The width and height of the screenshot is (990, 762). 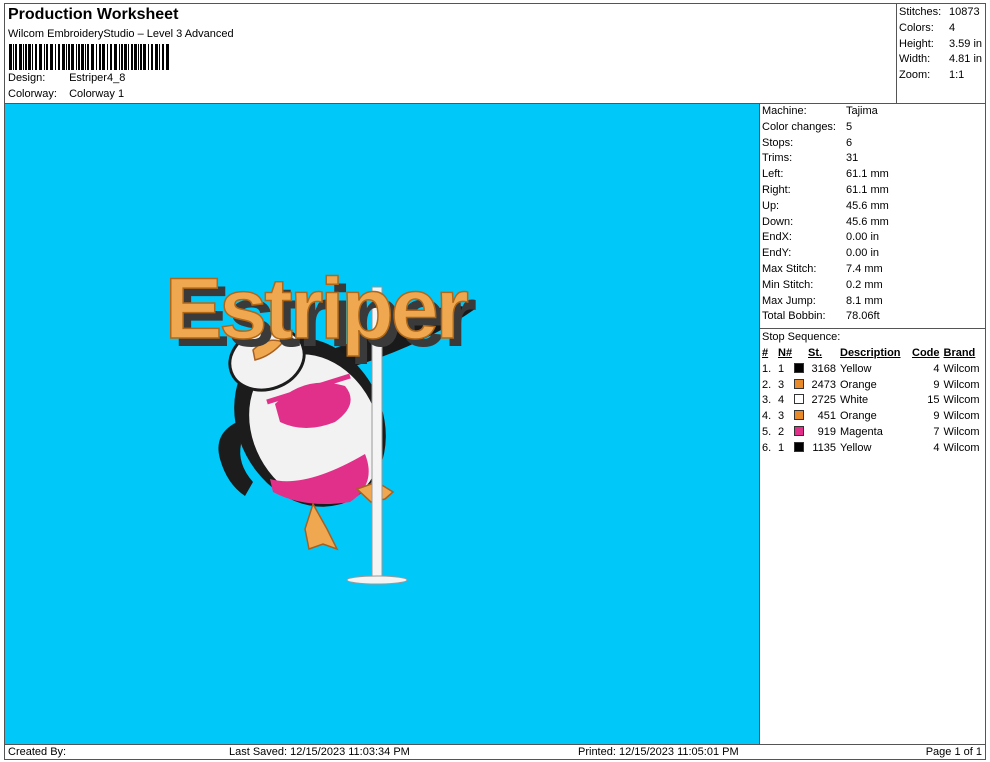 I want to click on stop-index: 1., so click(x=767, y=368).